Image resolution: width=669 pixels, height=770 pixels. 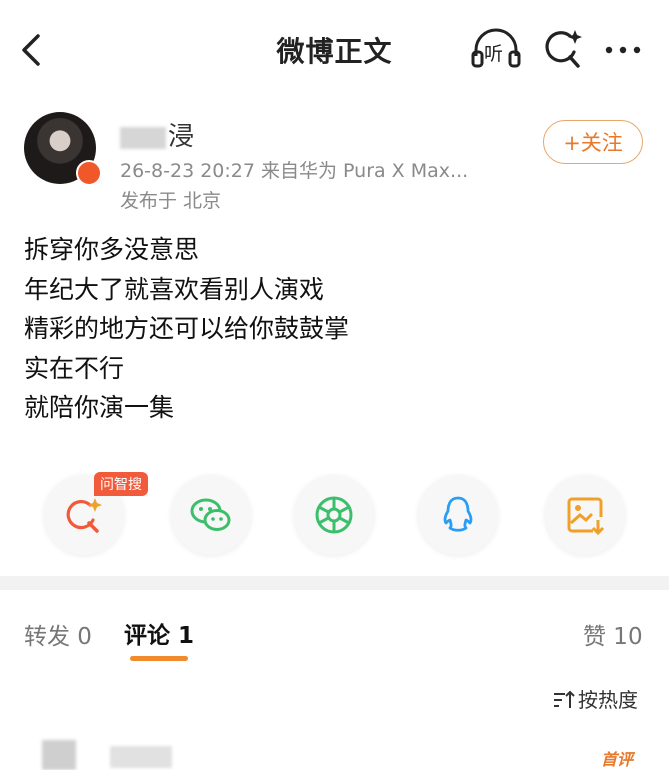 I want to click on save-image-icon, so click(x=586, y=516).